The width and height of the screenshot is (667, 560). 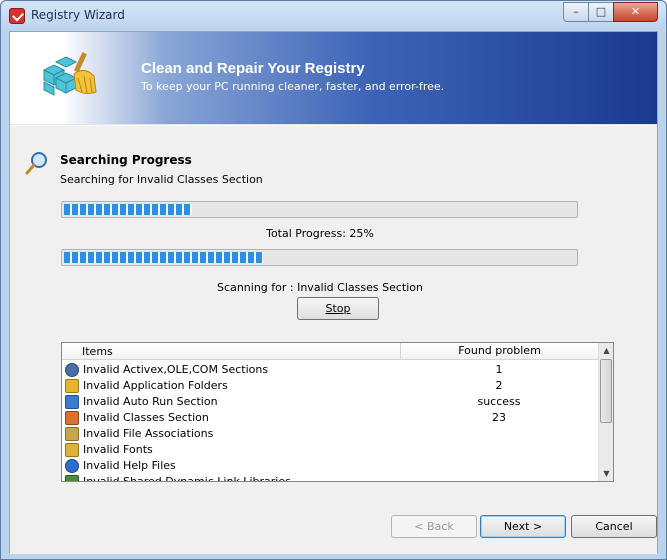 What do you see at coordinates (176, 369) in the screenshot?
I see `list-item-name: Invalid Activex,OLE,COM Sections` at bounding box center [176, 369].